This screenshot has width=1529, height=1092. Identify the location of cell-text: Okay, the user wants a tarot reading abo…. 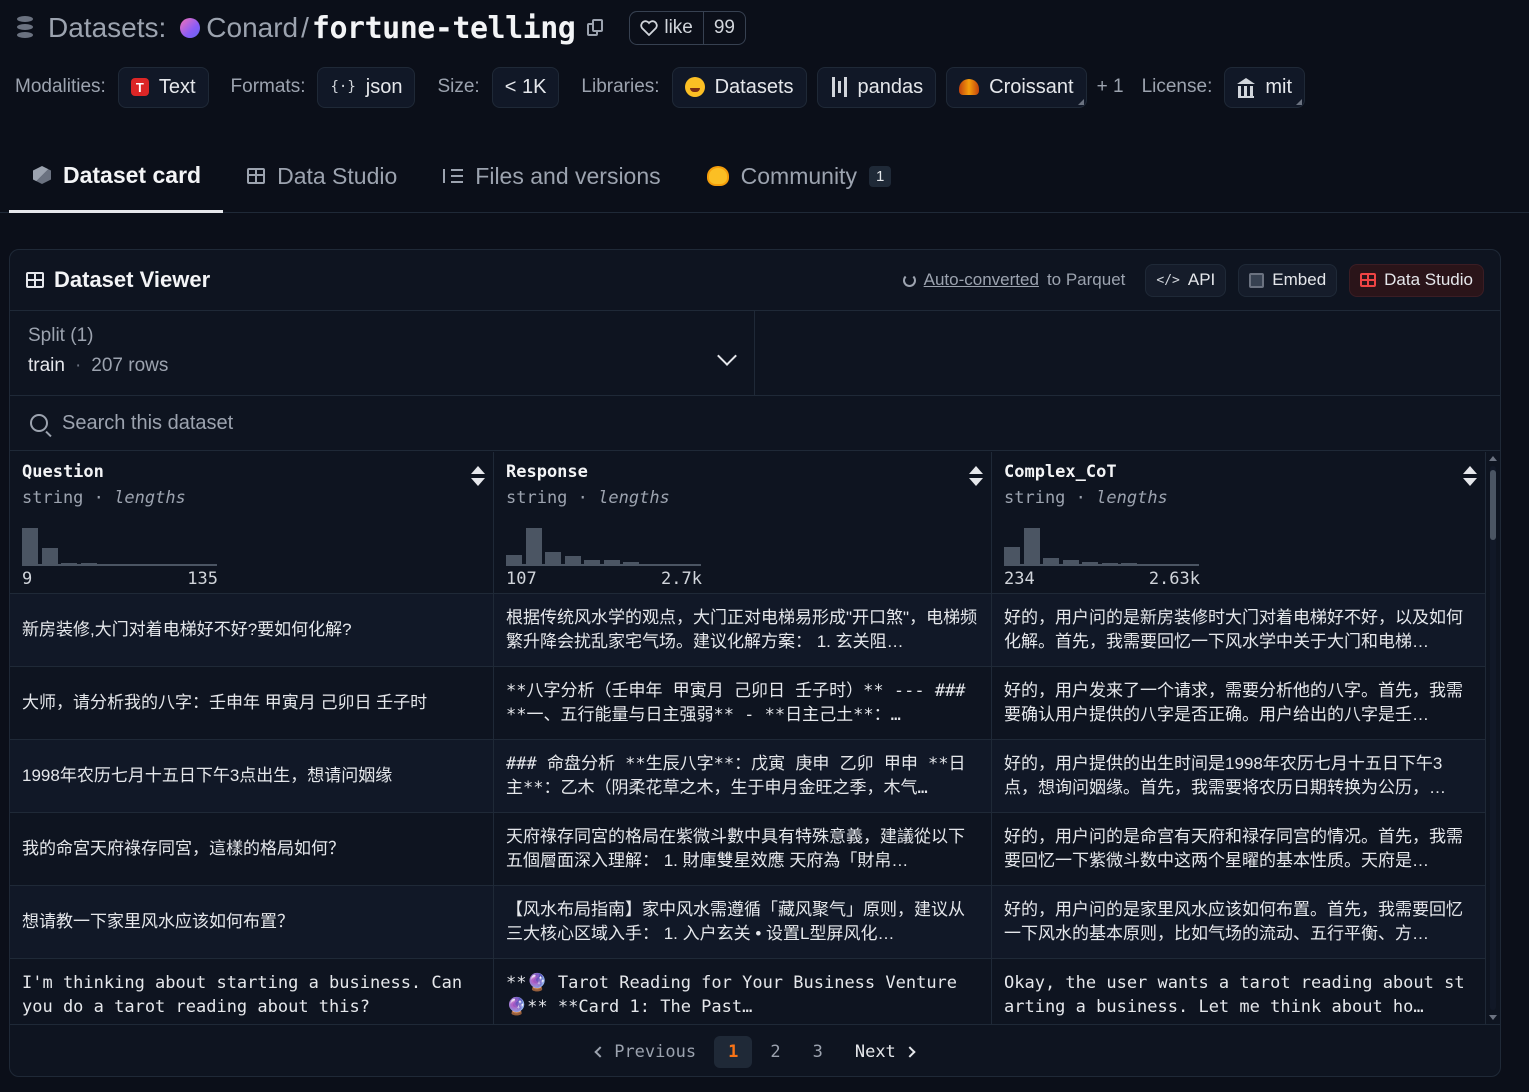
(1234, 995).